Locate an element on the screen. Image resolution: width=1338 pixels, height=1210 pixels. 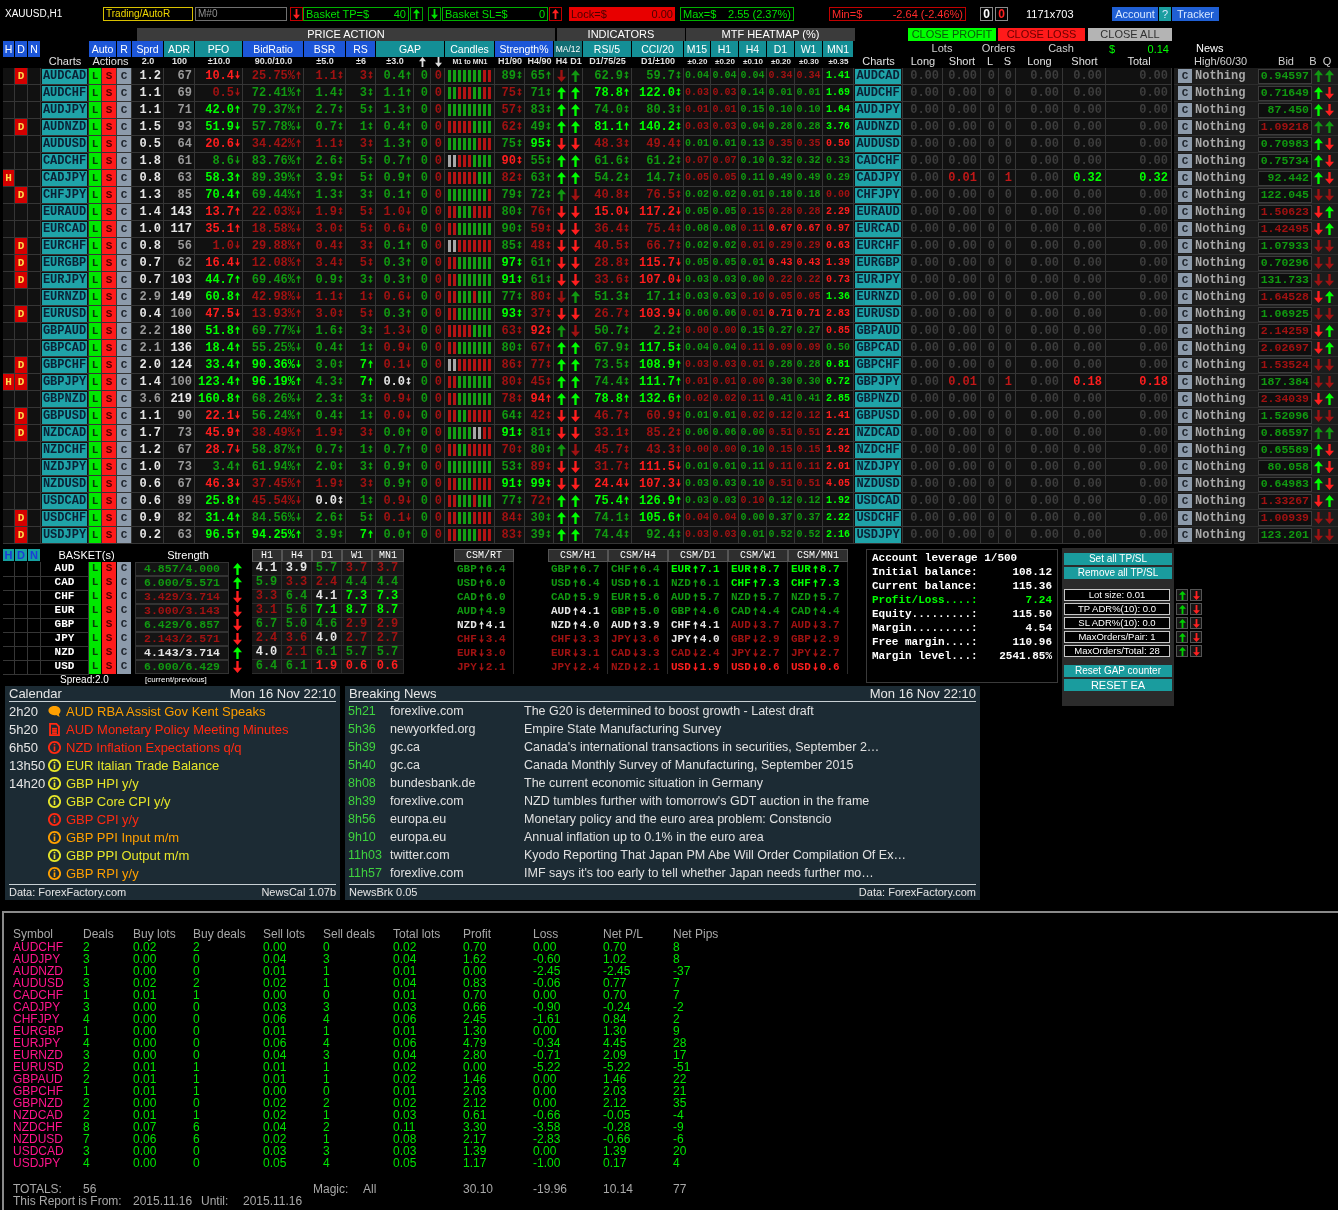
symbol-button: GBPCHF is located at coordinates (878, 365).